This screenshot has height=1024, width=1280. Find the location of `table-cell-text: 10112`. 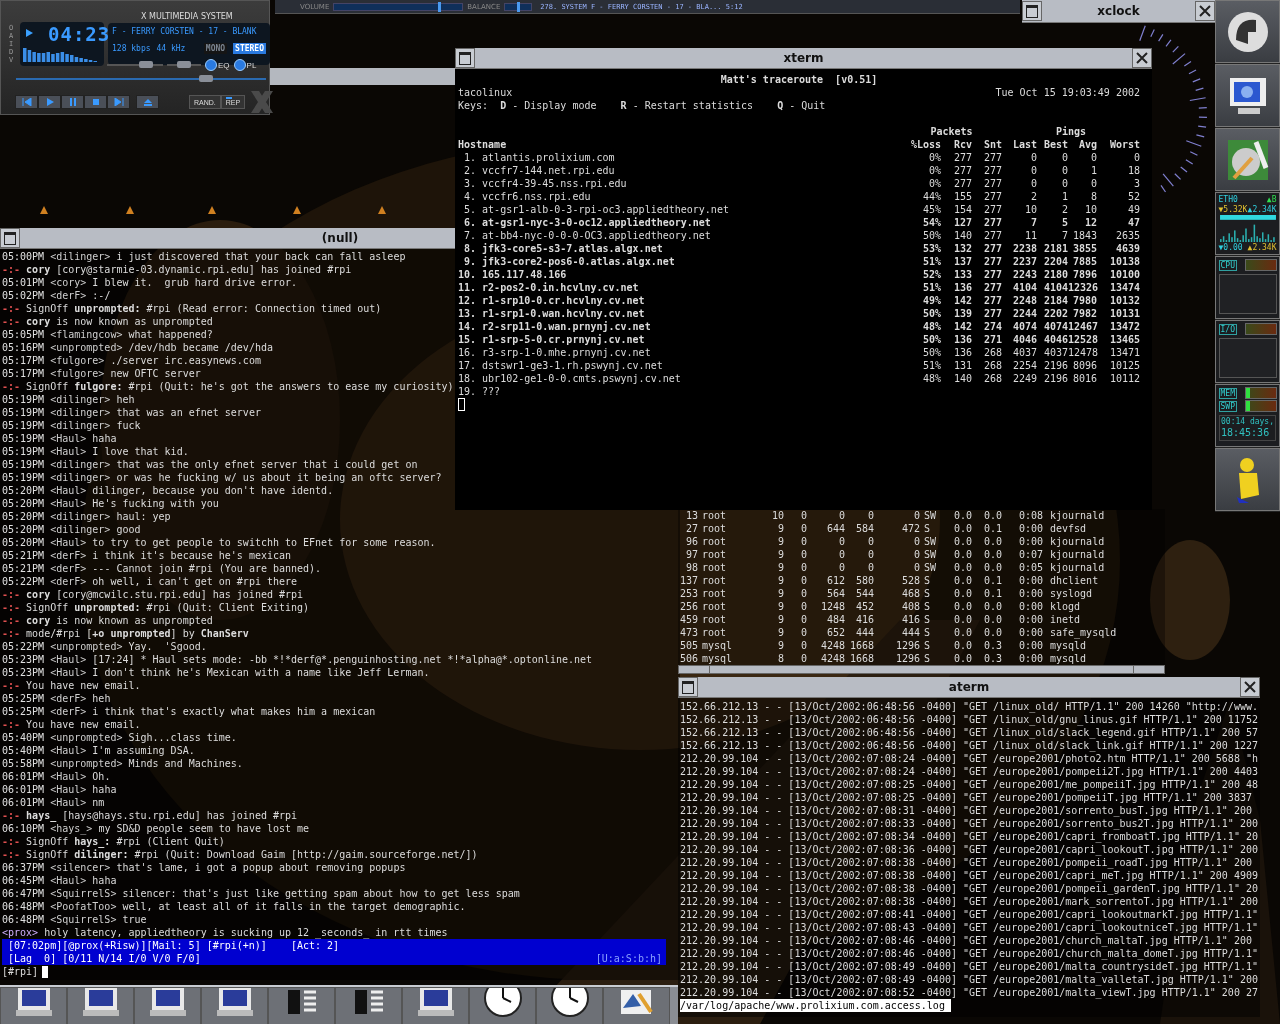

table-cell-text: 10112 is located at coordinates (1124, 378).